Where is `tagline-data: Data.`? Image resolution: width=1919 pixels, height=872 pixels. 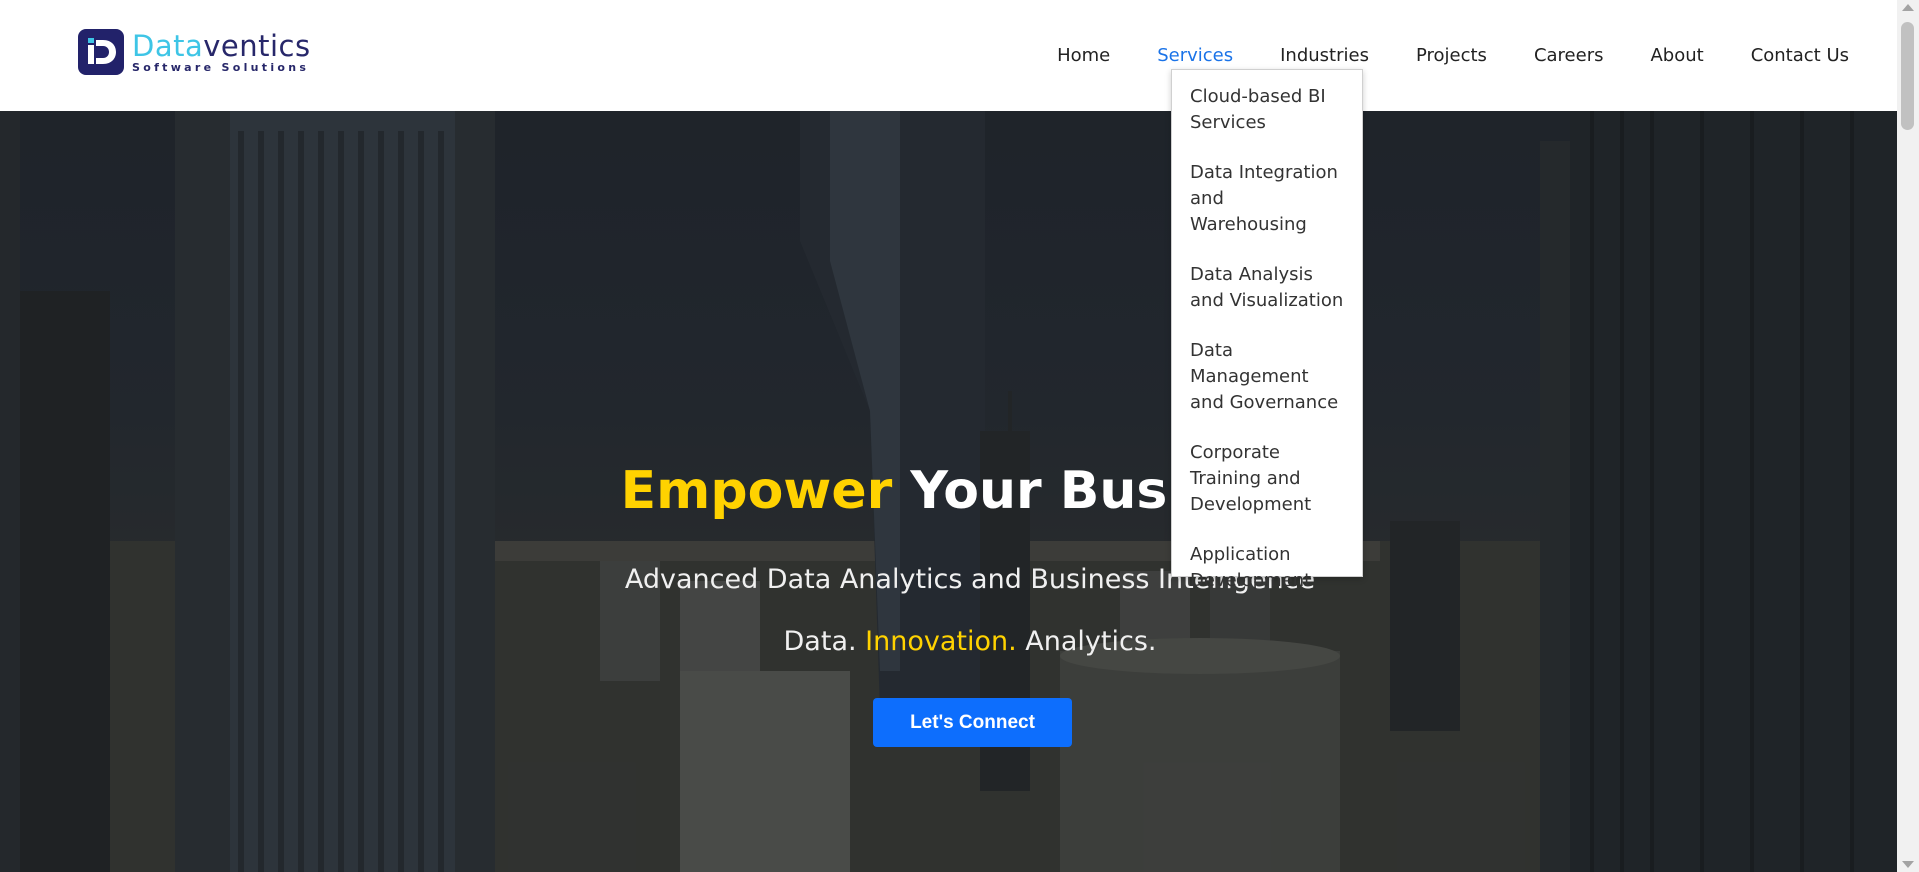 tagline-data: Data. is located at coordinates (824, 641).